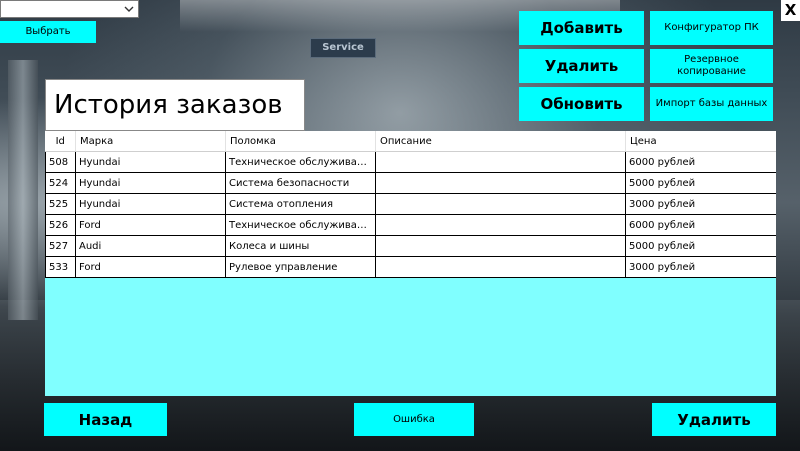 This screenshot has width=800, height=451. What do you see at coordinates (300, 204) in the screenshot?
I see `cell-issue: Система отопления` at bounding box center [300, 204].